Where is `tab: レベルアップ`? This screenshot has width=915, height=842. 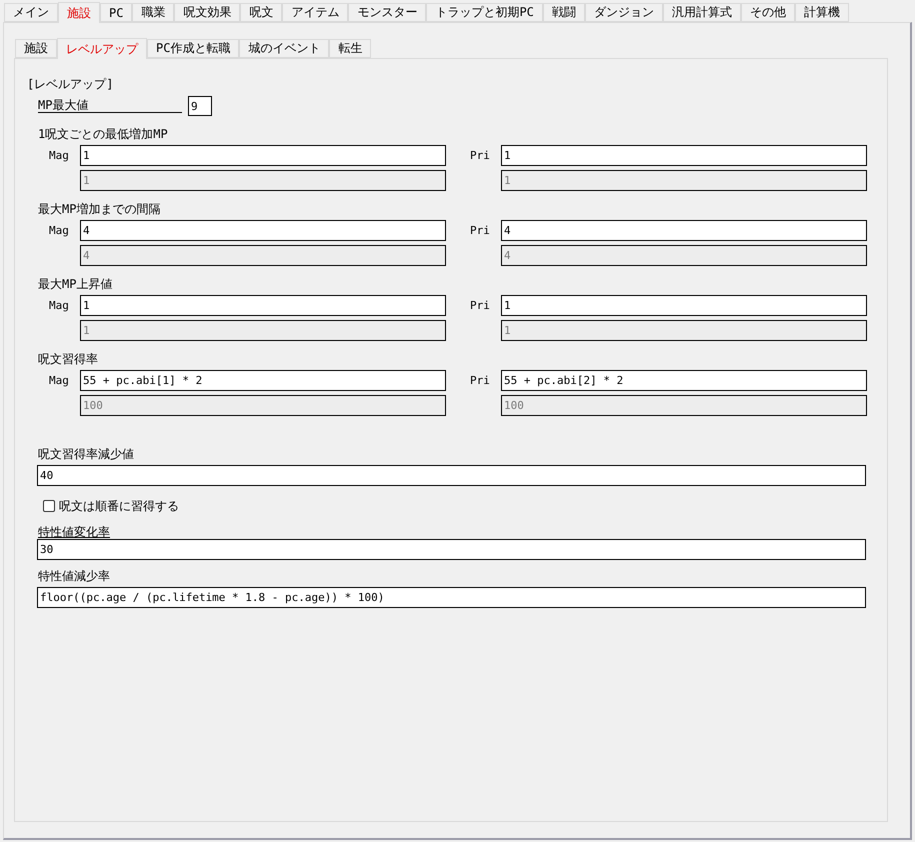
tab: レベルアップ is located at coordinates (102, 48).